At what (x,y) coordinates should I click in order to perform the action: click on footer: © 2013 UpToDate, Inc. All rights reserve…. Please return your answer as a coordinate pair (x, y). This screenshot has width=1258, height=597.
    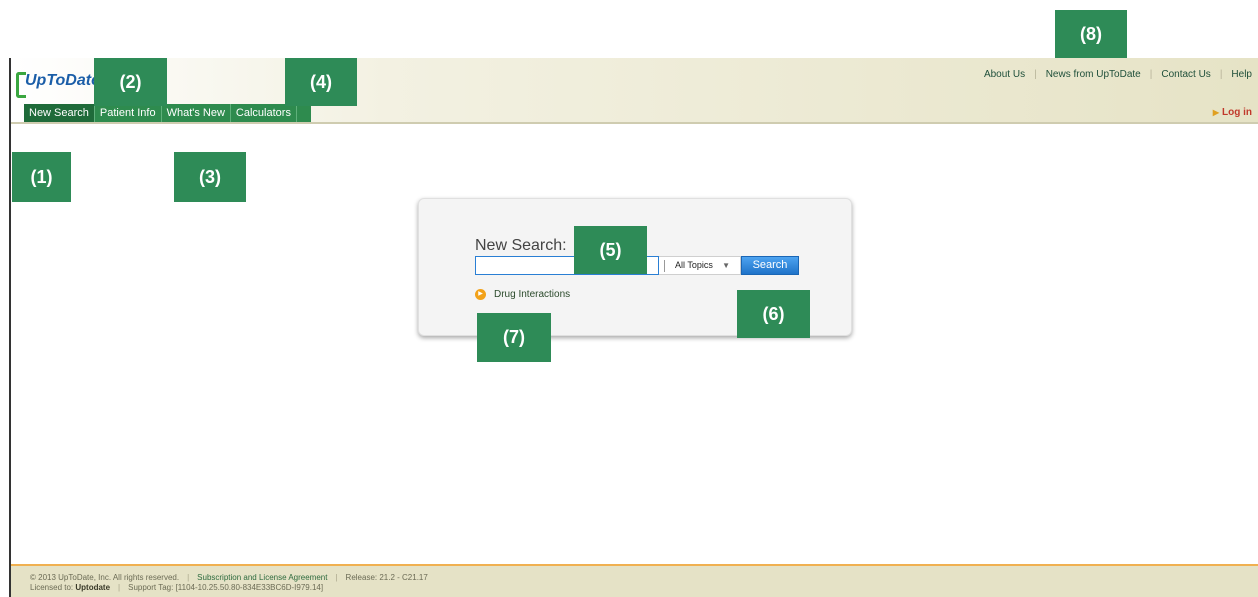
    Looking at the image, I should click on (634, 581).